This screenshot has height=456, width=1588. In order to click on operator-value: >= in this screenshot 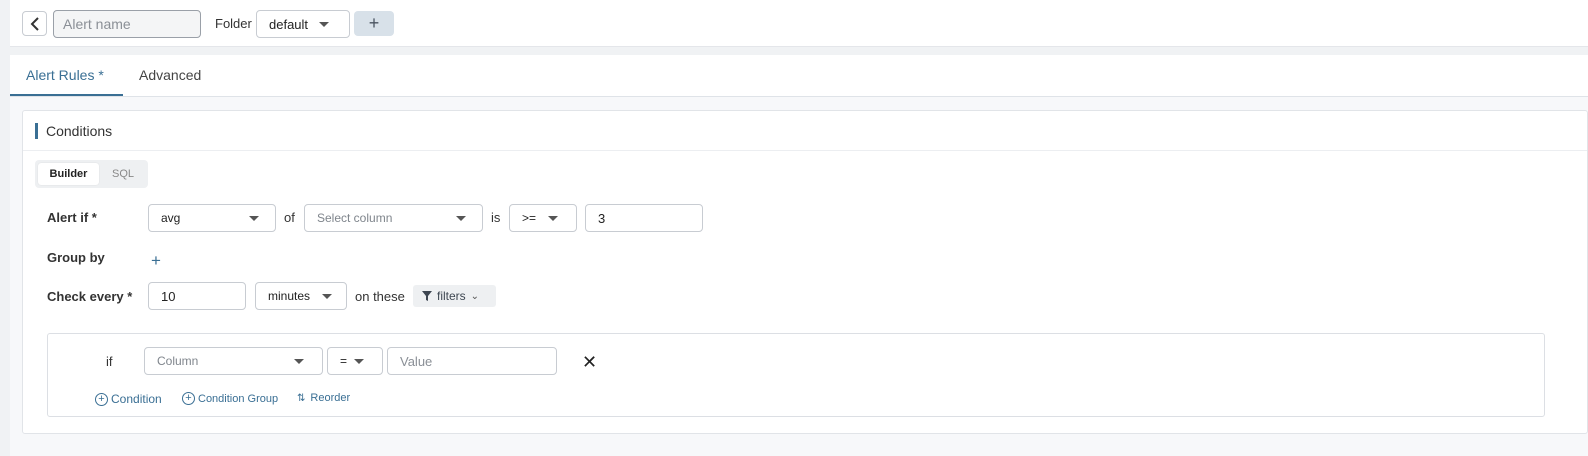, I will do `click(529, 218)`.